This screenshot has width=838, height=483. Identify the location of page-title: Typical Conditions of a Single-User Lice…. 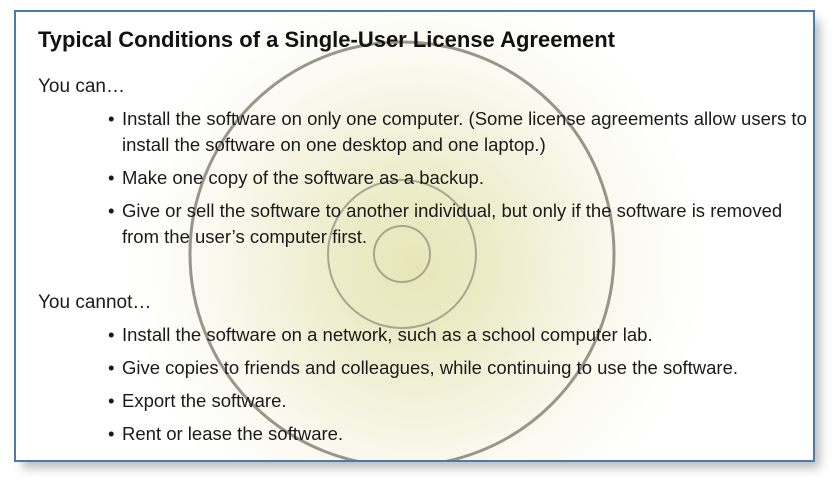
(327, 39).